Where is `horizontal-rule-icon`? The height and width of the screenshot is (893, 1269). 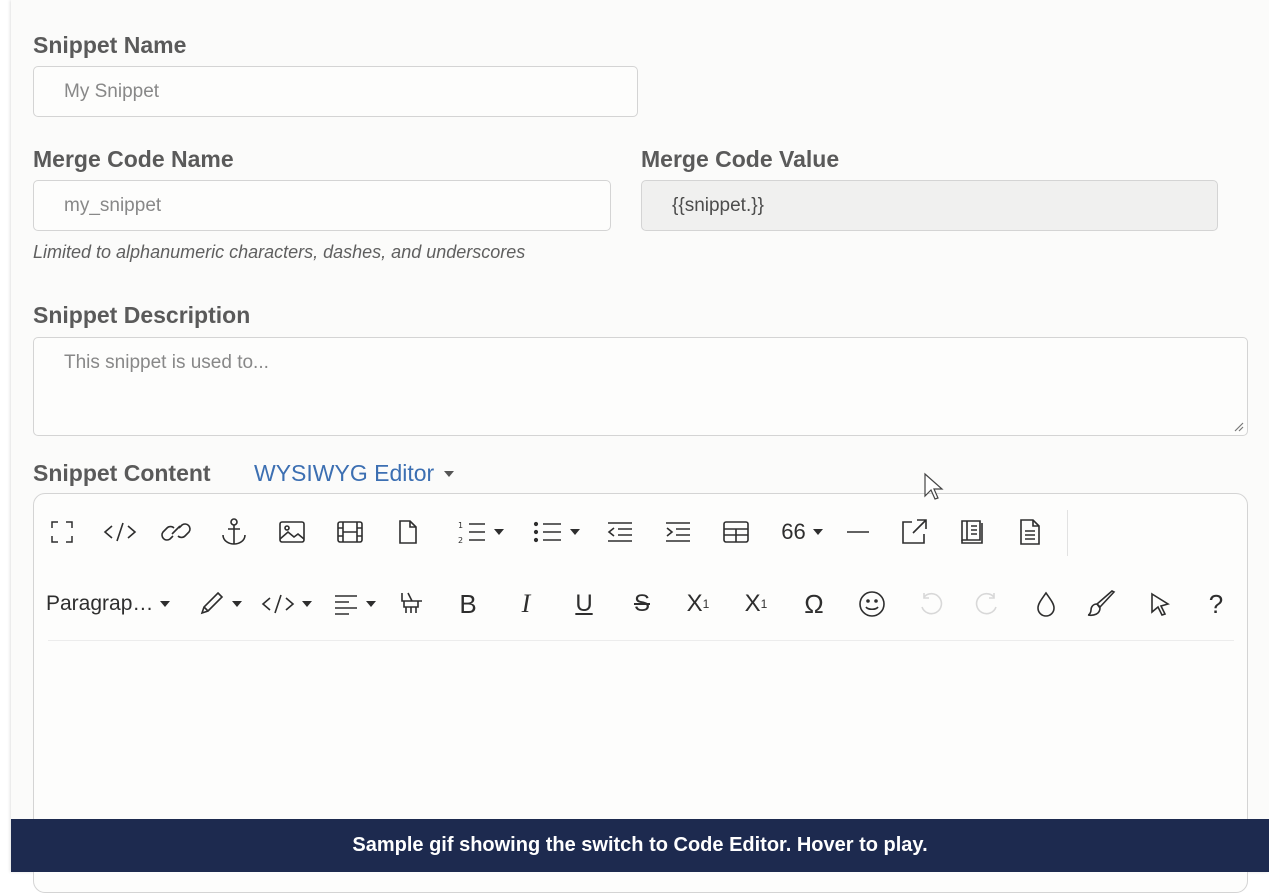
horizontal-rule-icon is located at coordinates (858, 532).